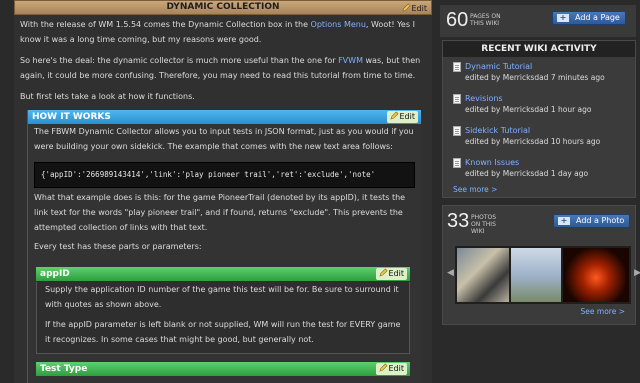 The image size is (640, 383). What do you see at coordinates (484, 217) in the screenshot?
I see `photos-caption-1: PHOTOS` at bounding box center [484, 217].